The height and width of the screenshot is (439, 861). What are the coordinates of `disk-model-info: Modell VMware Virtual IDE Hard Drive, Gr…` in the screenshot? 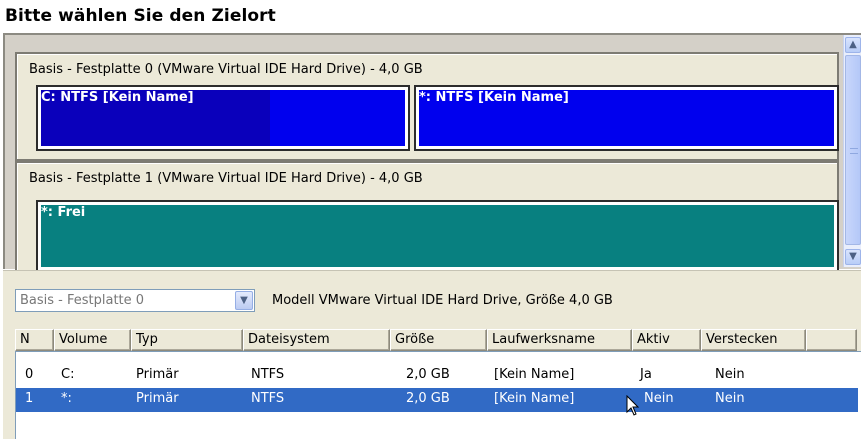 It's located at (442, 300).